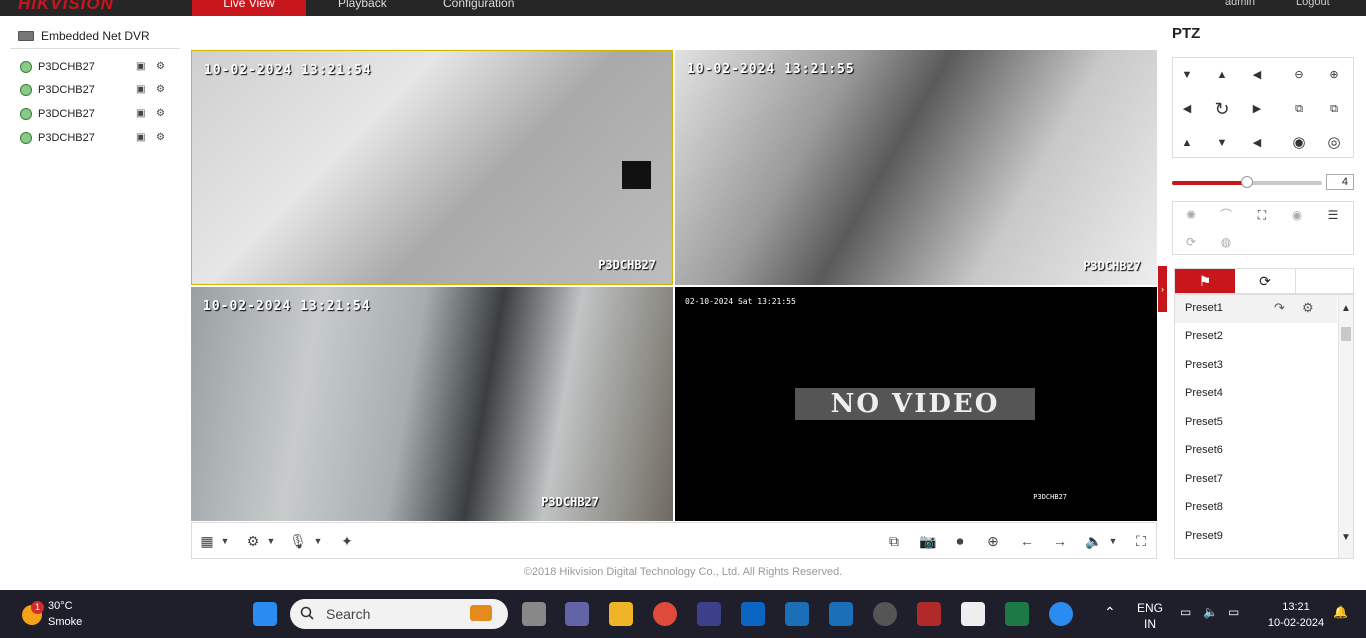 Image resolution: width=1366 pixels, height=638 pixels. Describe the element at coordinates (1257, 143) in the screenshot. I see `pan-down-right-icon: ◀` at that location.